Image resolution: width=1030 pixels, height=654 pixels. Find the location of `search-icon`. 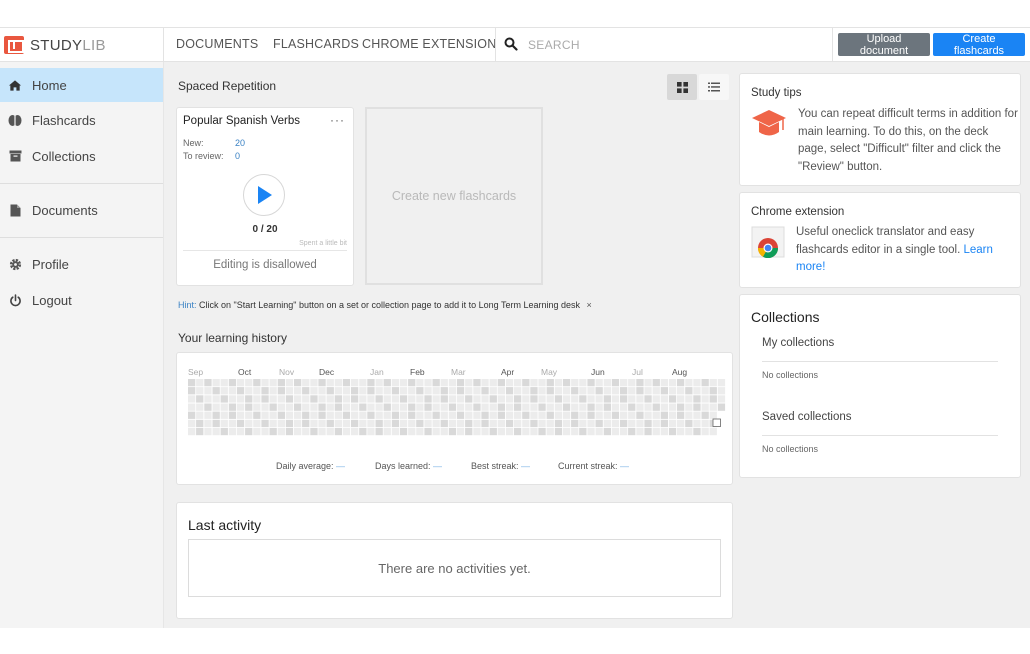

search-icon is located at coordinates (511, 44).